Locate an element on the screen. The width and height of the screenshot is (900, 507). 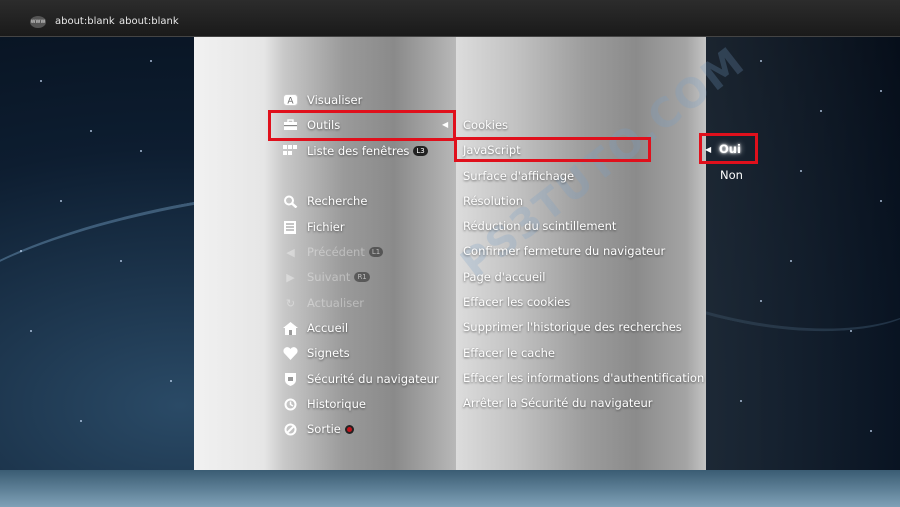
menu-item-precedent: ◀ Précédent L1 is located at coordinates (333, 252).